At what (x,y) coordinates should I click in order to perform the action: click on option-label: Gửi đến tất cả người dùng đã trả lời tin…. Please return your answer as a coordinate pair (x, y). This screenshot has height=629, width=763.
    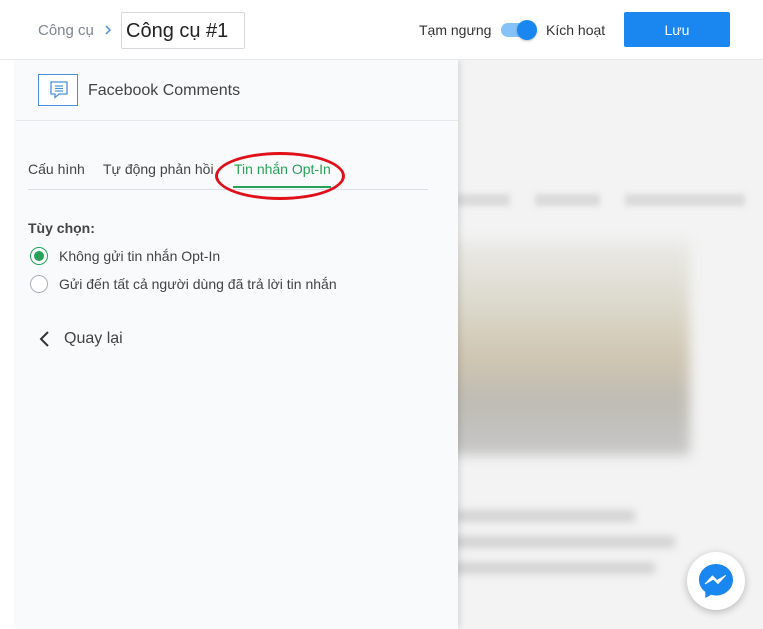
    Looking at the image, I should click on (198, 284).